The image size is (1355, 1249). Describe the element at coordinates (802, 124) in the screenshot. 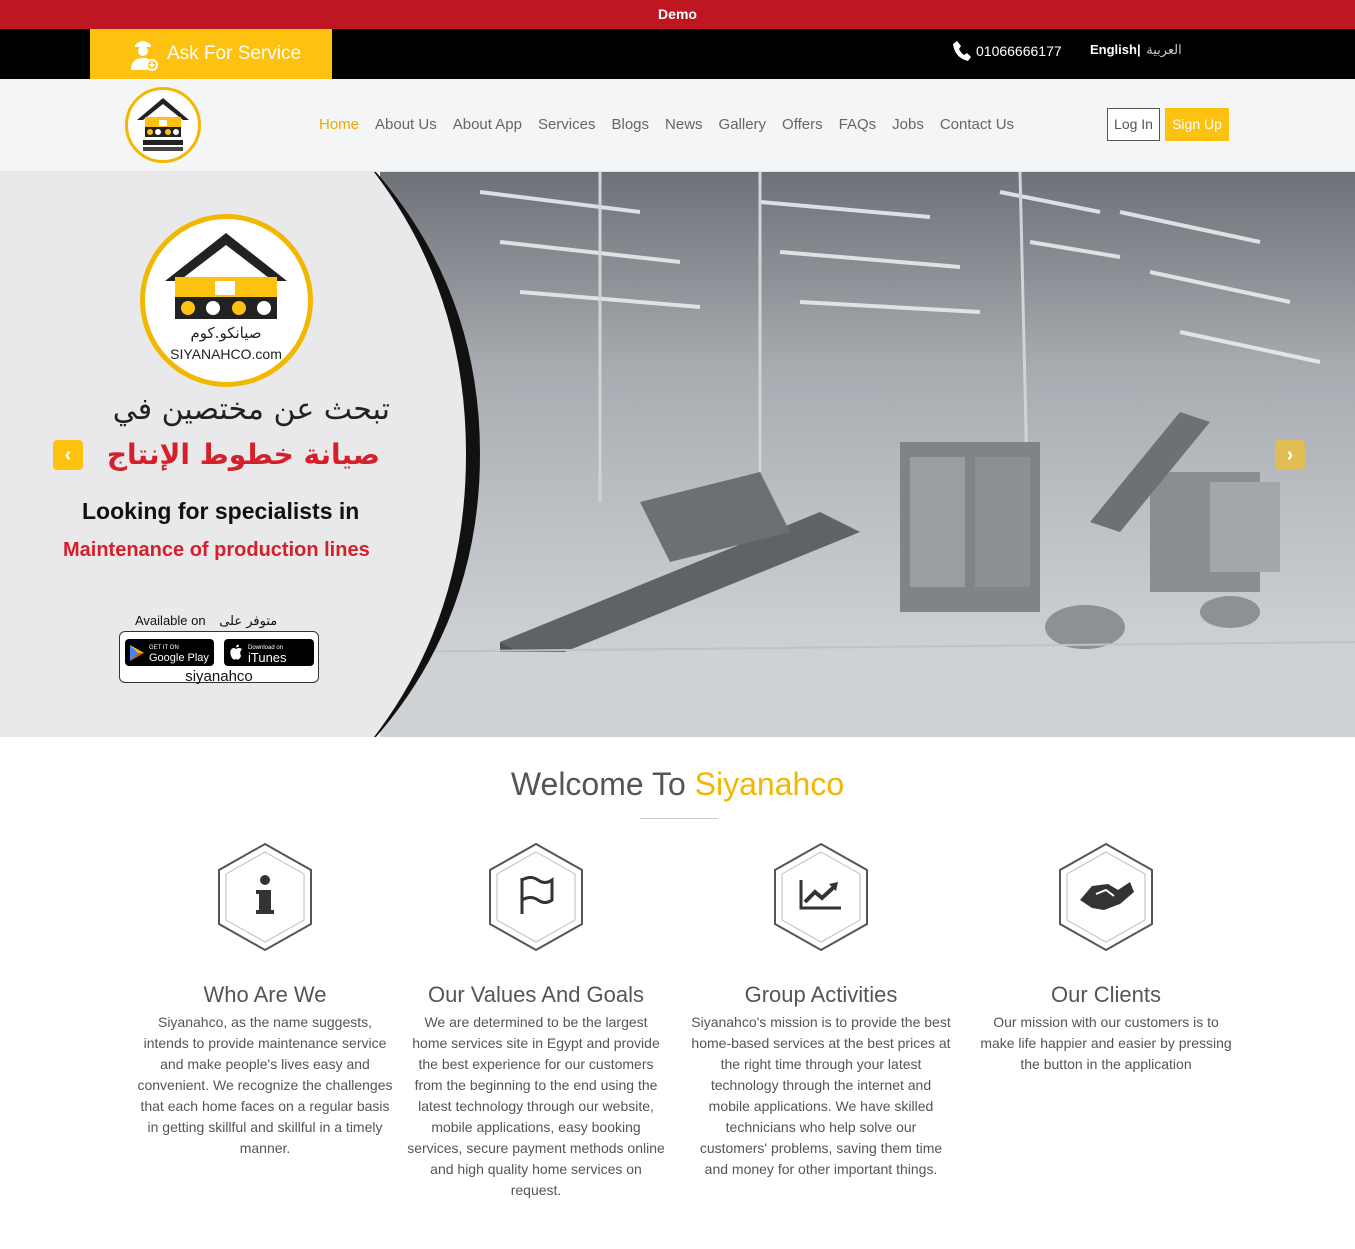

I see `nav-offers: Offers` at that location.